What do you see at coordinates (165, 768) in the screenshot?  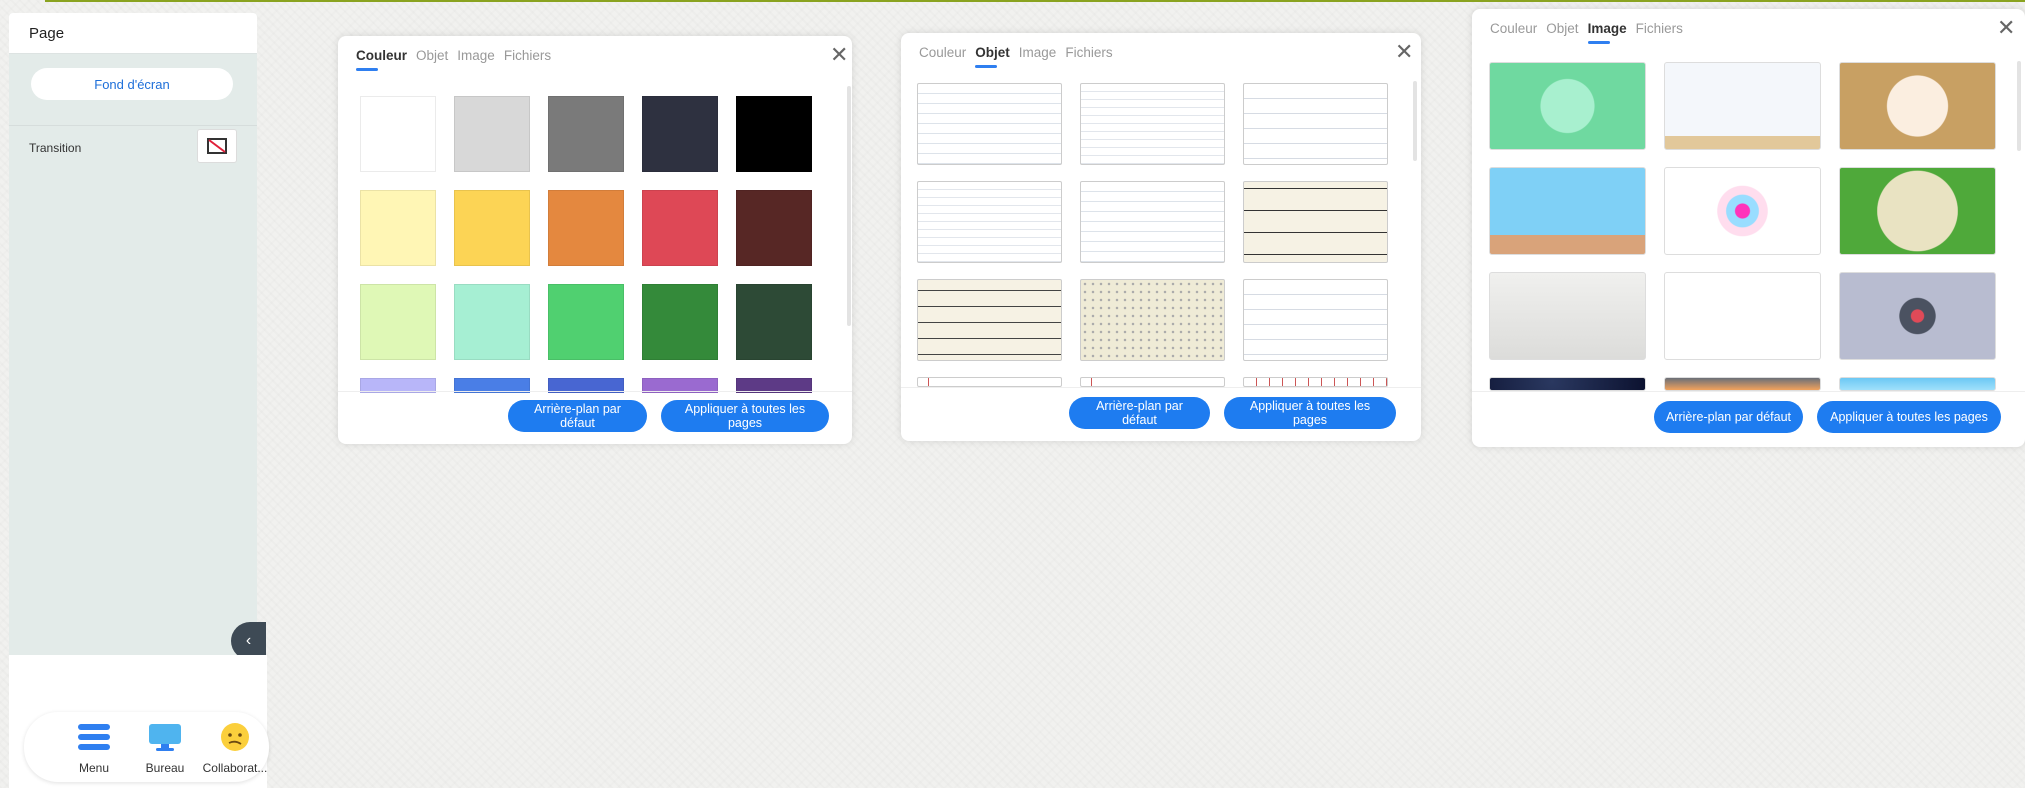 I see `dock-label: Bureau` at bounding box center [165, 768].